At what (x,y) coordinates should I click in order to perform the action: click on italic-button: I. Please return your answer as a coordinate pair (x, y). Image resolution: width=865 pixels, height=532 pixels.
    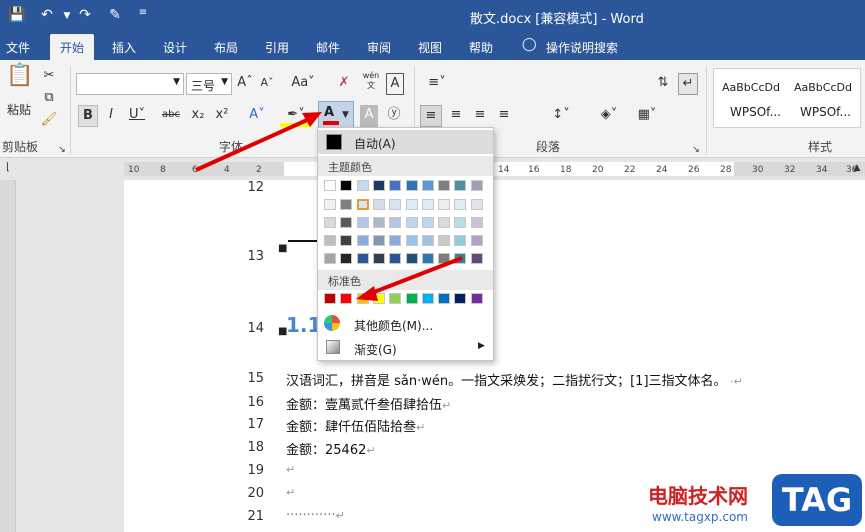
    Looking at the image, I should click on (111, 116).